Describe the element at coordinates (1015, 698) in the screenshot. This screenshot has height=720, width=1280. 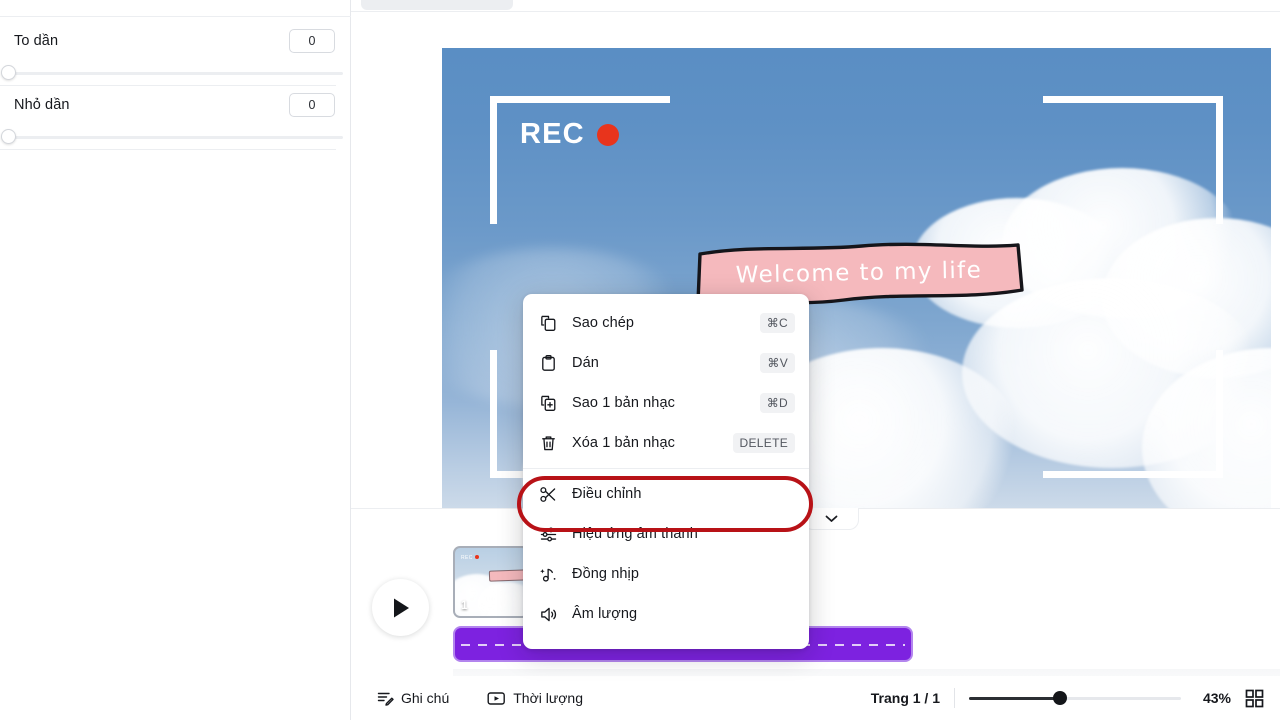
I see `zoom-slider-fill` at that location.